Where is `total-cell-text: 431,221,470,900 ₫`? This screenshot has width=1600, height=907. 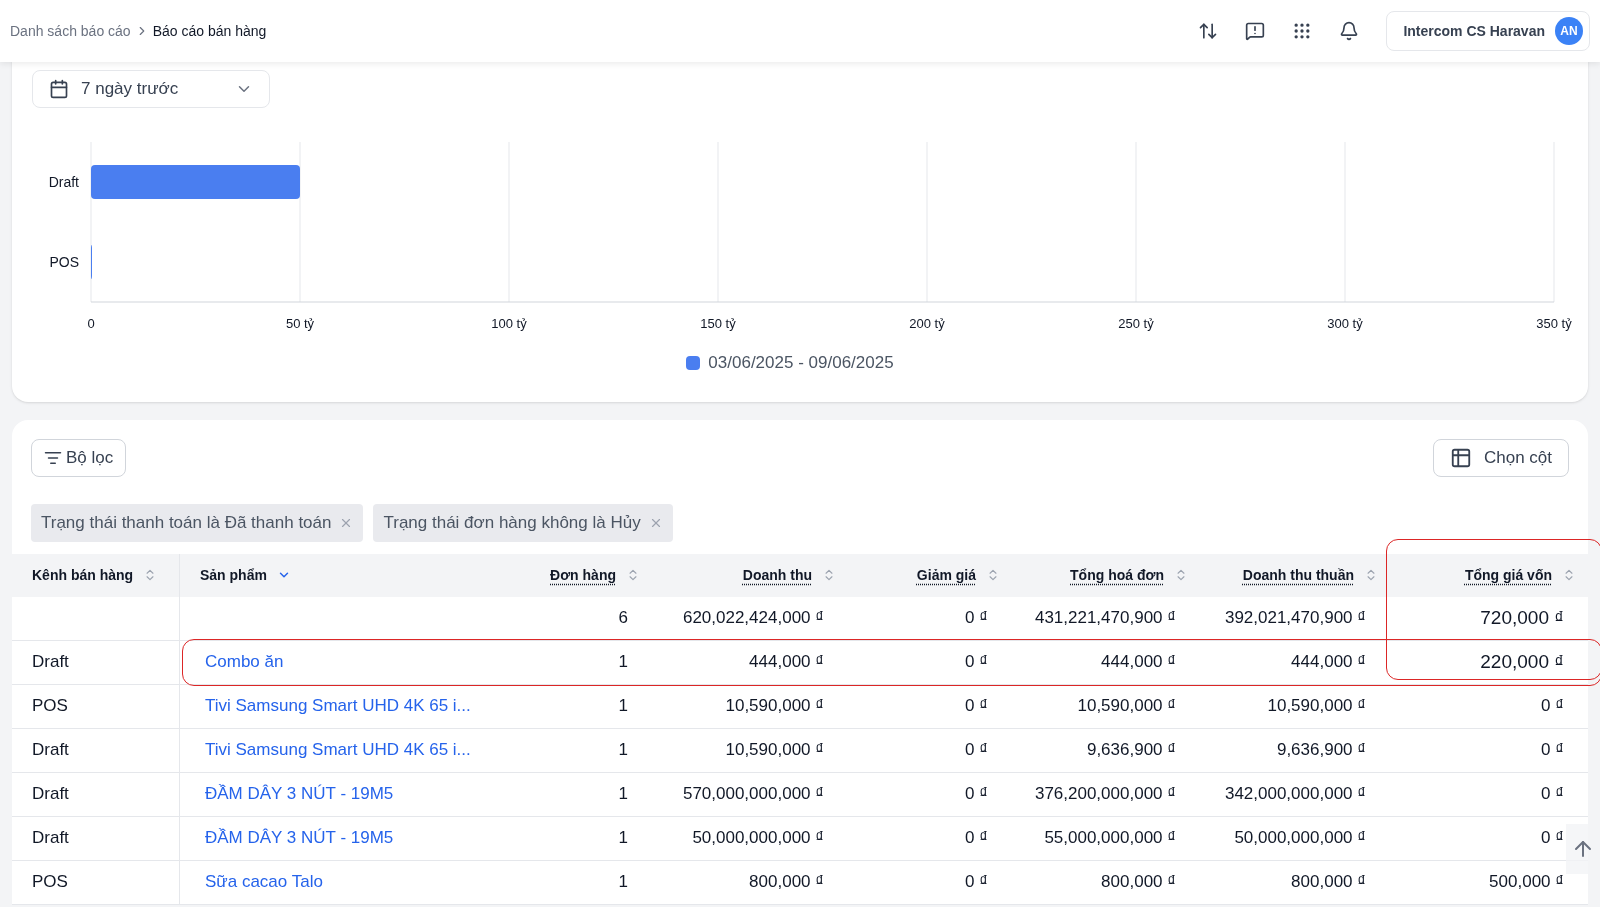
total-cell-text: 431,221,470,900 ₫ is located at coordinates (1105, 618).